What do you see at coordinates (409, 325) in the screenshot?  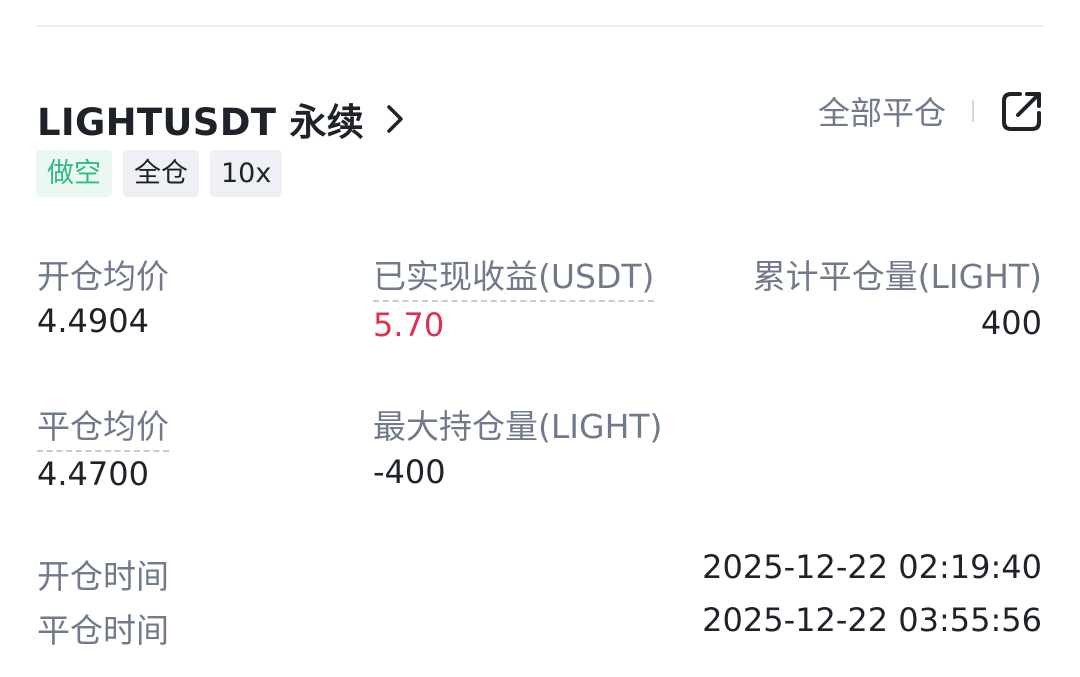 I see `realized-pnl-value: 5.70` at bounding box center [409, 325].